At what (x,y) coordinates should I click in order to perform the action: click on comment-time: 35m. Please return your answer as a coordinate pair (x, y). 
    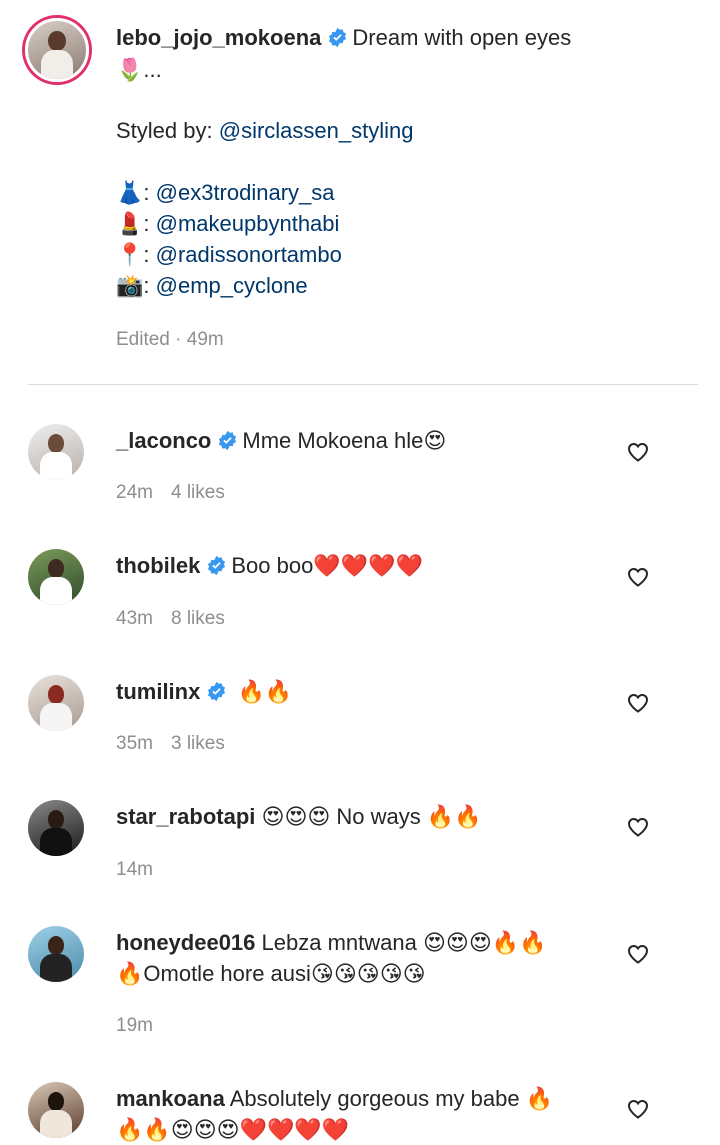
    Looking at the image, I should click on (134, 743).